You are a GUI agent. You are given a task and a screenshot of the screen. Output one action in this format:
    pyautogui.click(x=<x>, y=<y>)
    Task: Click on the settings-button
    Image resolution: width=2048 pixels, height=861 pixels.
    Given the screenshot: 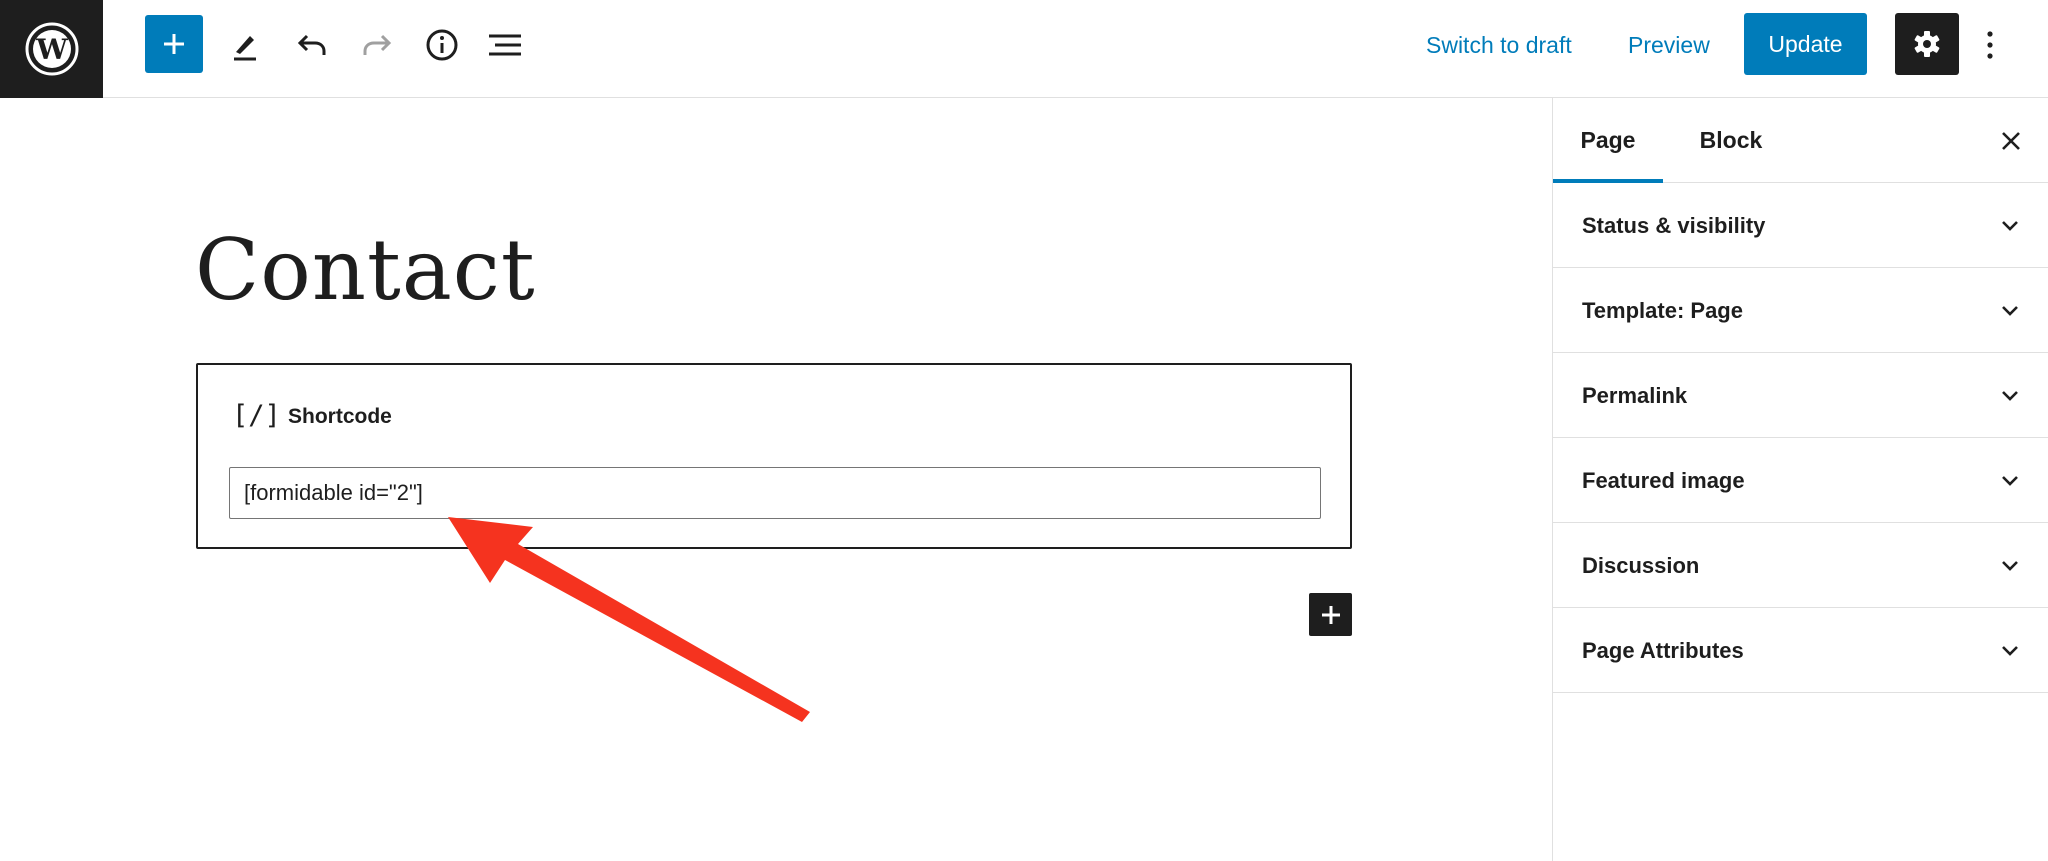 What is the action you would take?
    pyautogui.click(x=1927, y=44)
    